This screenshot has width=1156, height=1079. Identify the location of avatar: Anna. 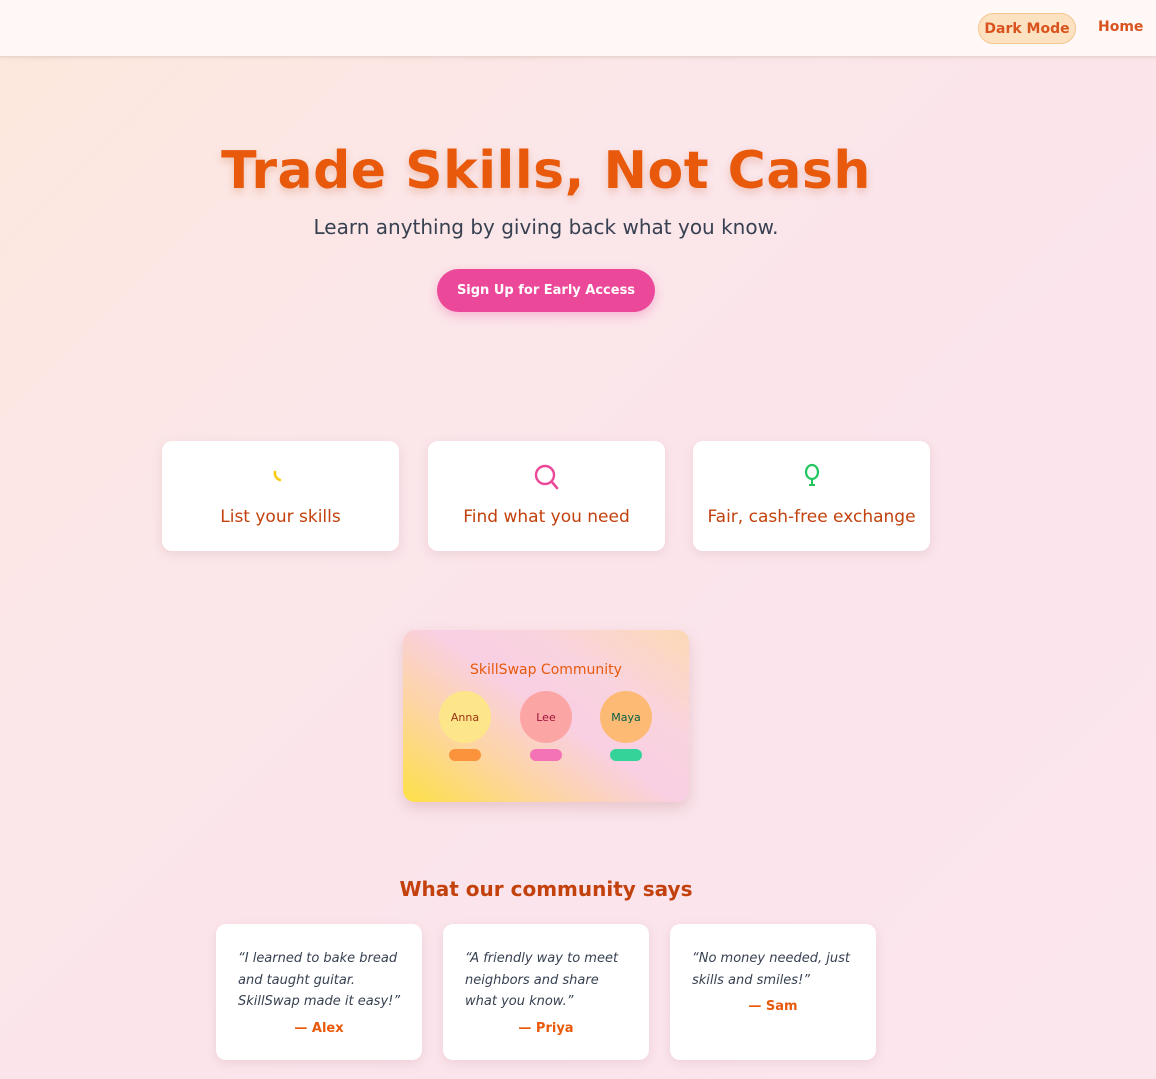
(465, 717).